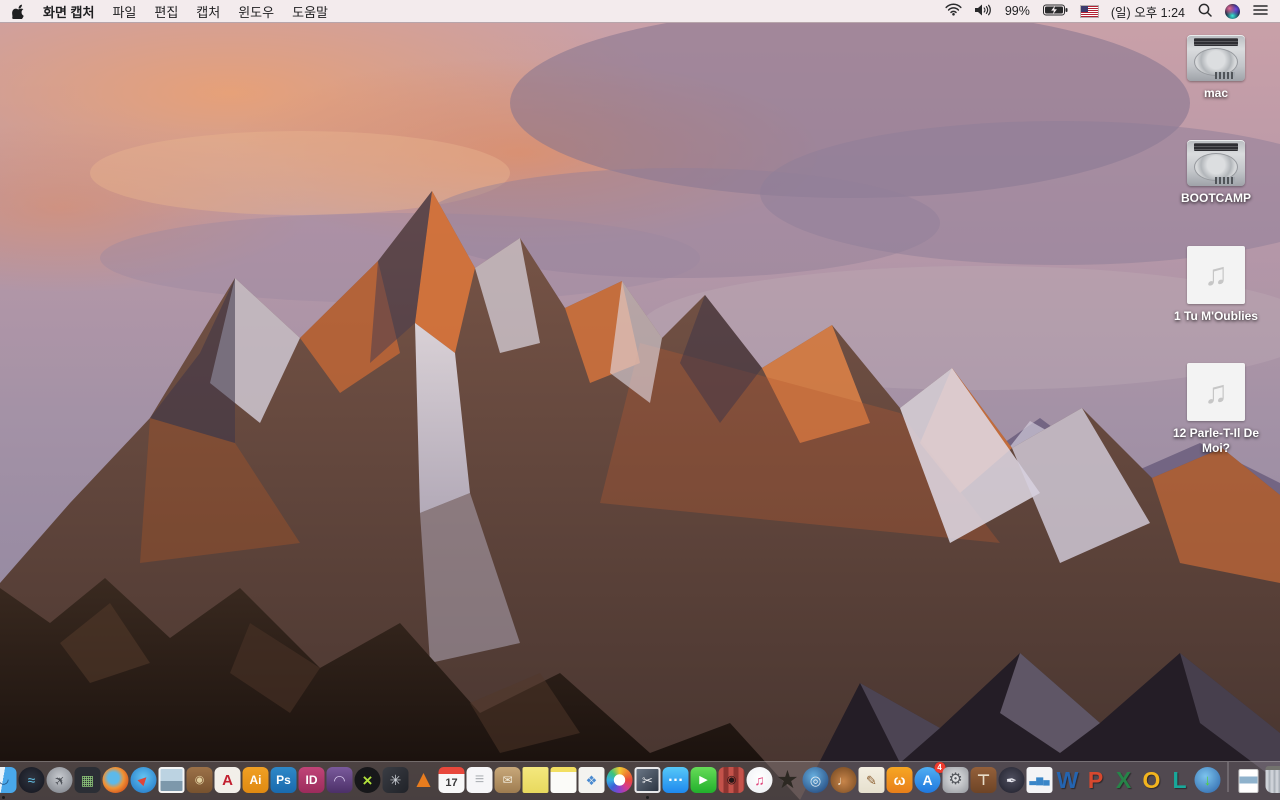 The image size is (1280, 800). Describe the element at coordinates (115, 779) in the screenshot. I see `dock-item-firefox` at that location.